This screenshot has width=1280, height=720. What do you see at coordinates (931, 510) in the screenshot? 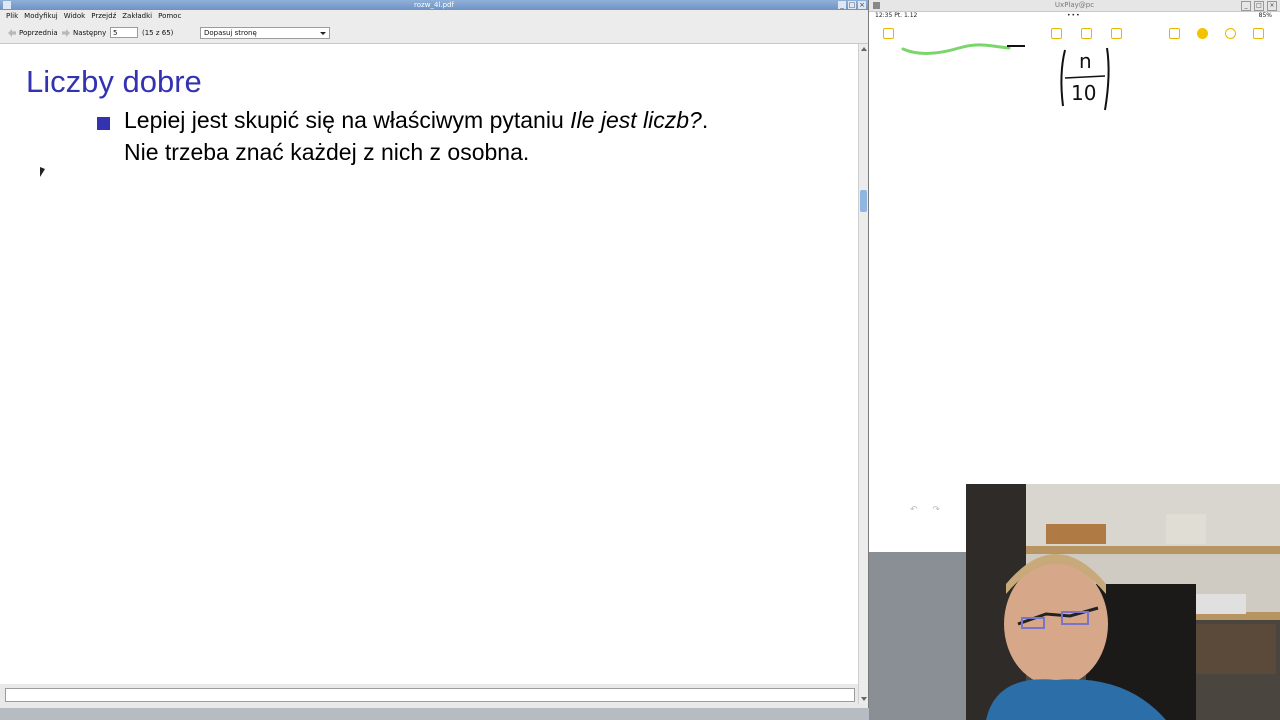
I see `undo-redo-bar: ↶ ↷` at bounding box center [931, 510].